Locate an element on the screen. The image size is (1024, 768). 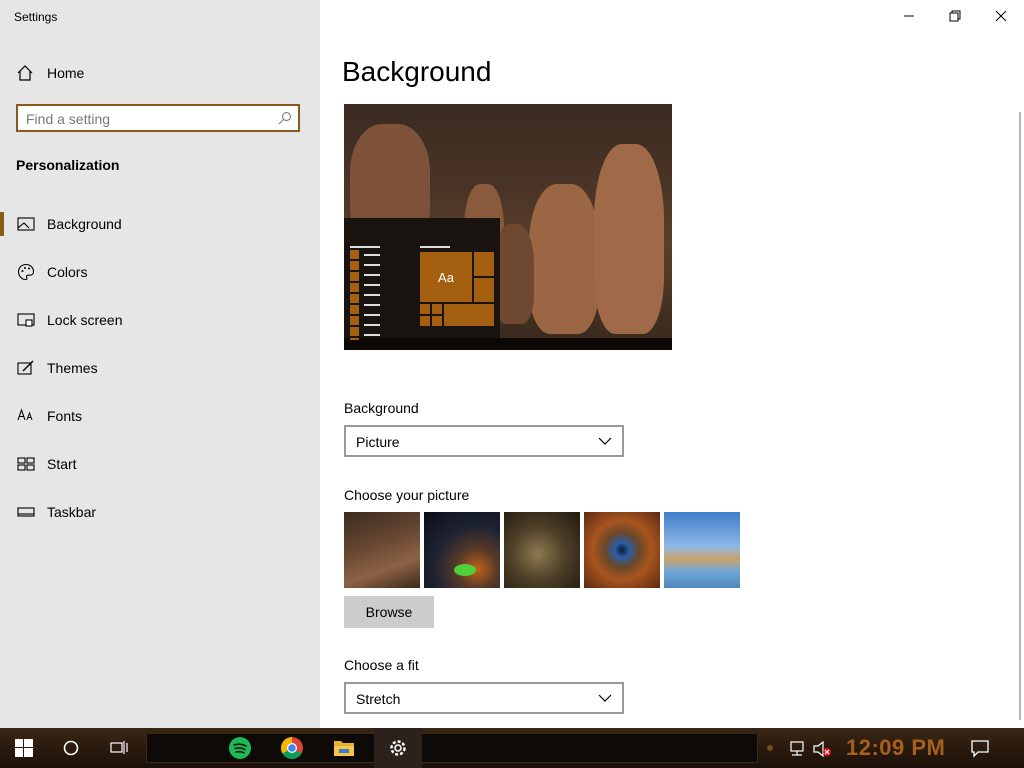
picture-icon is located at coordinates (26, 224).